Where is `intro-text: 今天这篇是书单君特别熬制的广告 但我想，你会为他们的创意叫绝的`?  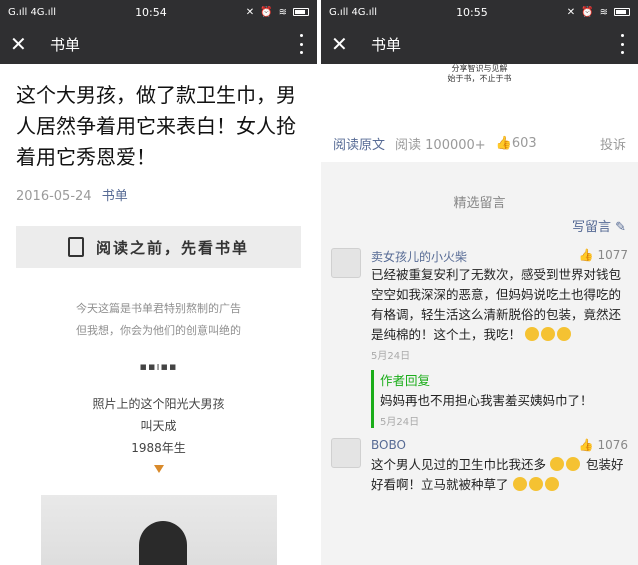 intro-text: 今天这篇是书单君特别熬制的广告 但我想，你会为他们的创意叫绝的 is located at coordinates (158, 320).